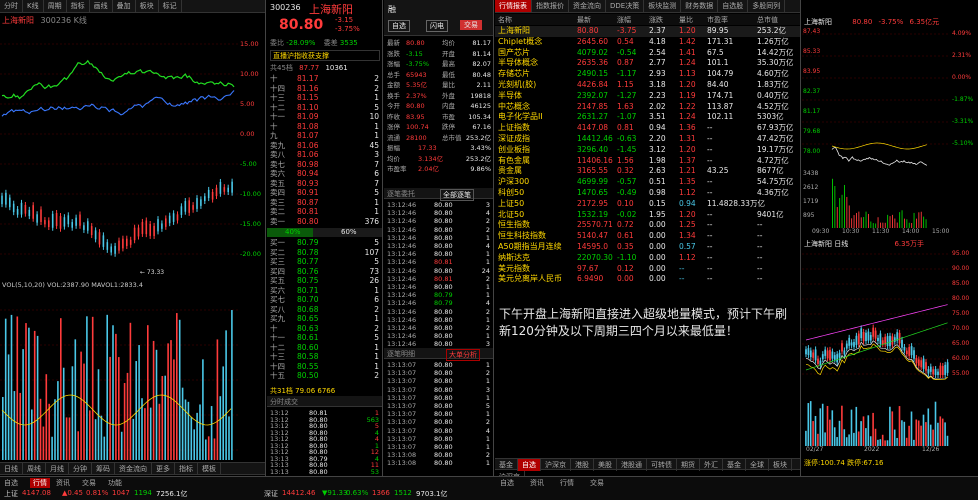 Image resolution: width=978 pixels, height=500 pixels. What do you see at coordinates (119, 152) in the screenshot?
I see `kline-chart: ← 73.33` at bounding box center [119, 152].